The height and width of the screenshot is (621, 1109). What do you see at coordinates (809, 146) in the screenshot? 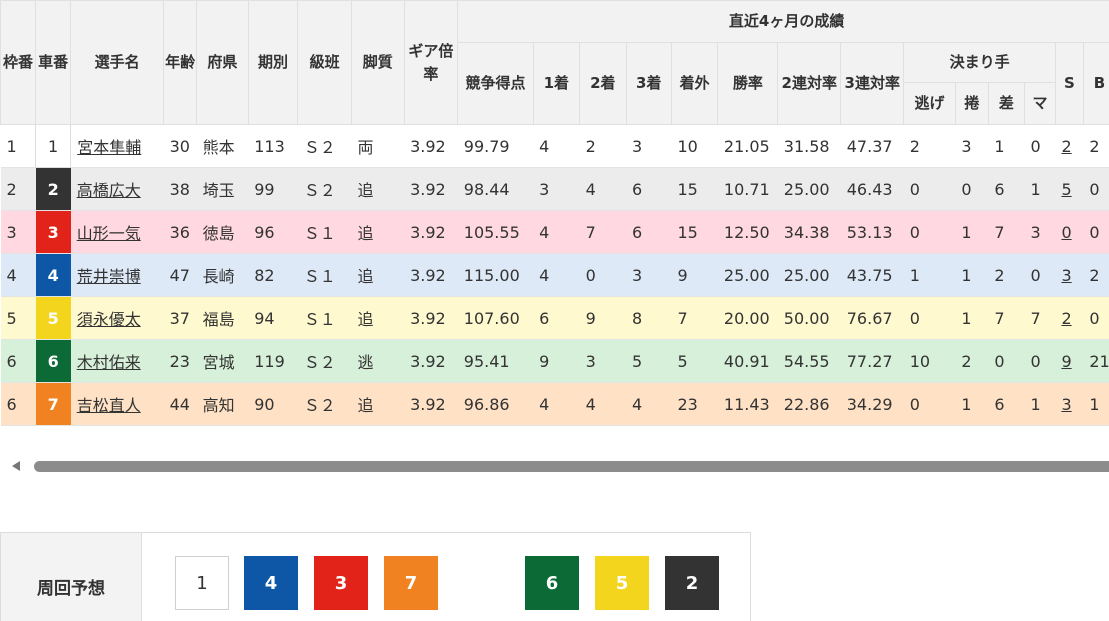
I see `cell-top2: 31.58` at bounding box center [809, 146].